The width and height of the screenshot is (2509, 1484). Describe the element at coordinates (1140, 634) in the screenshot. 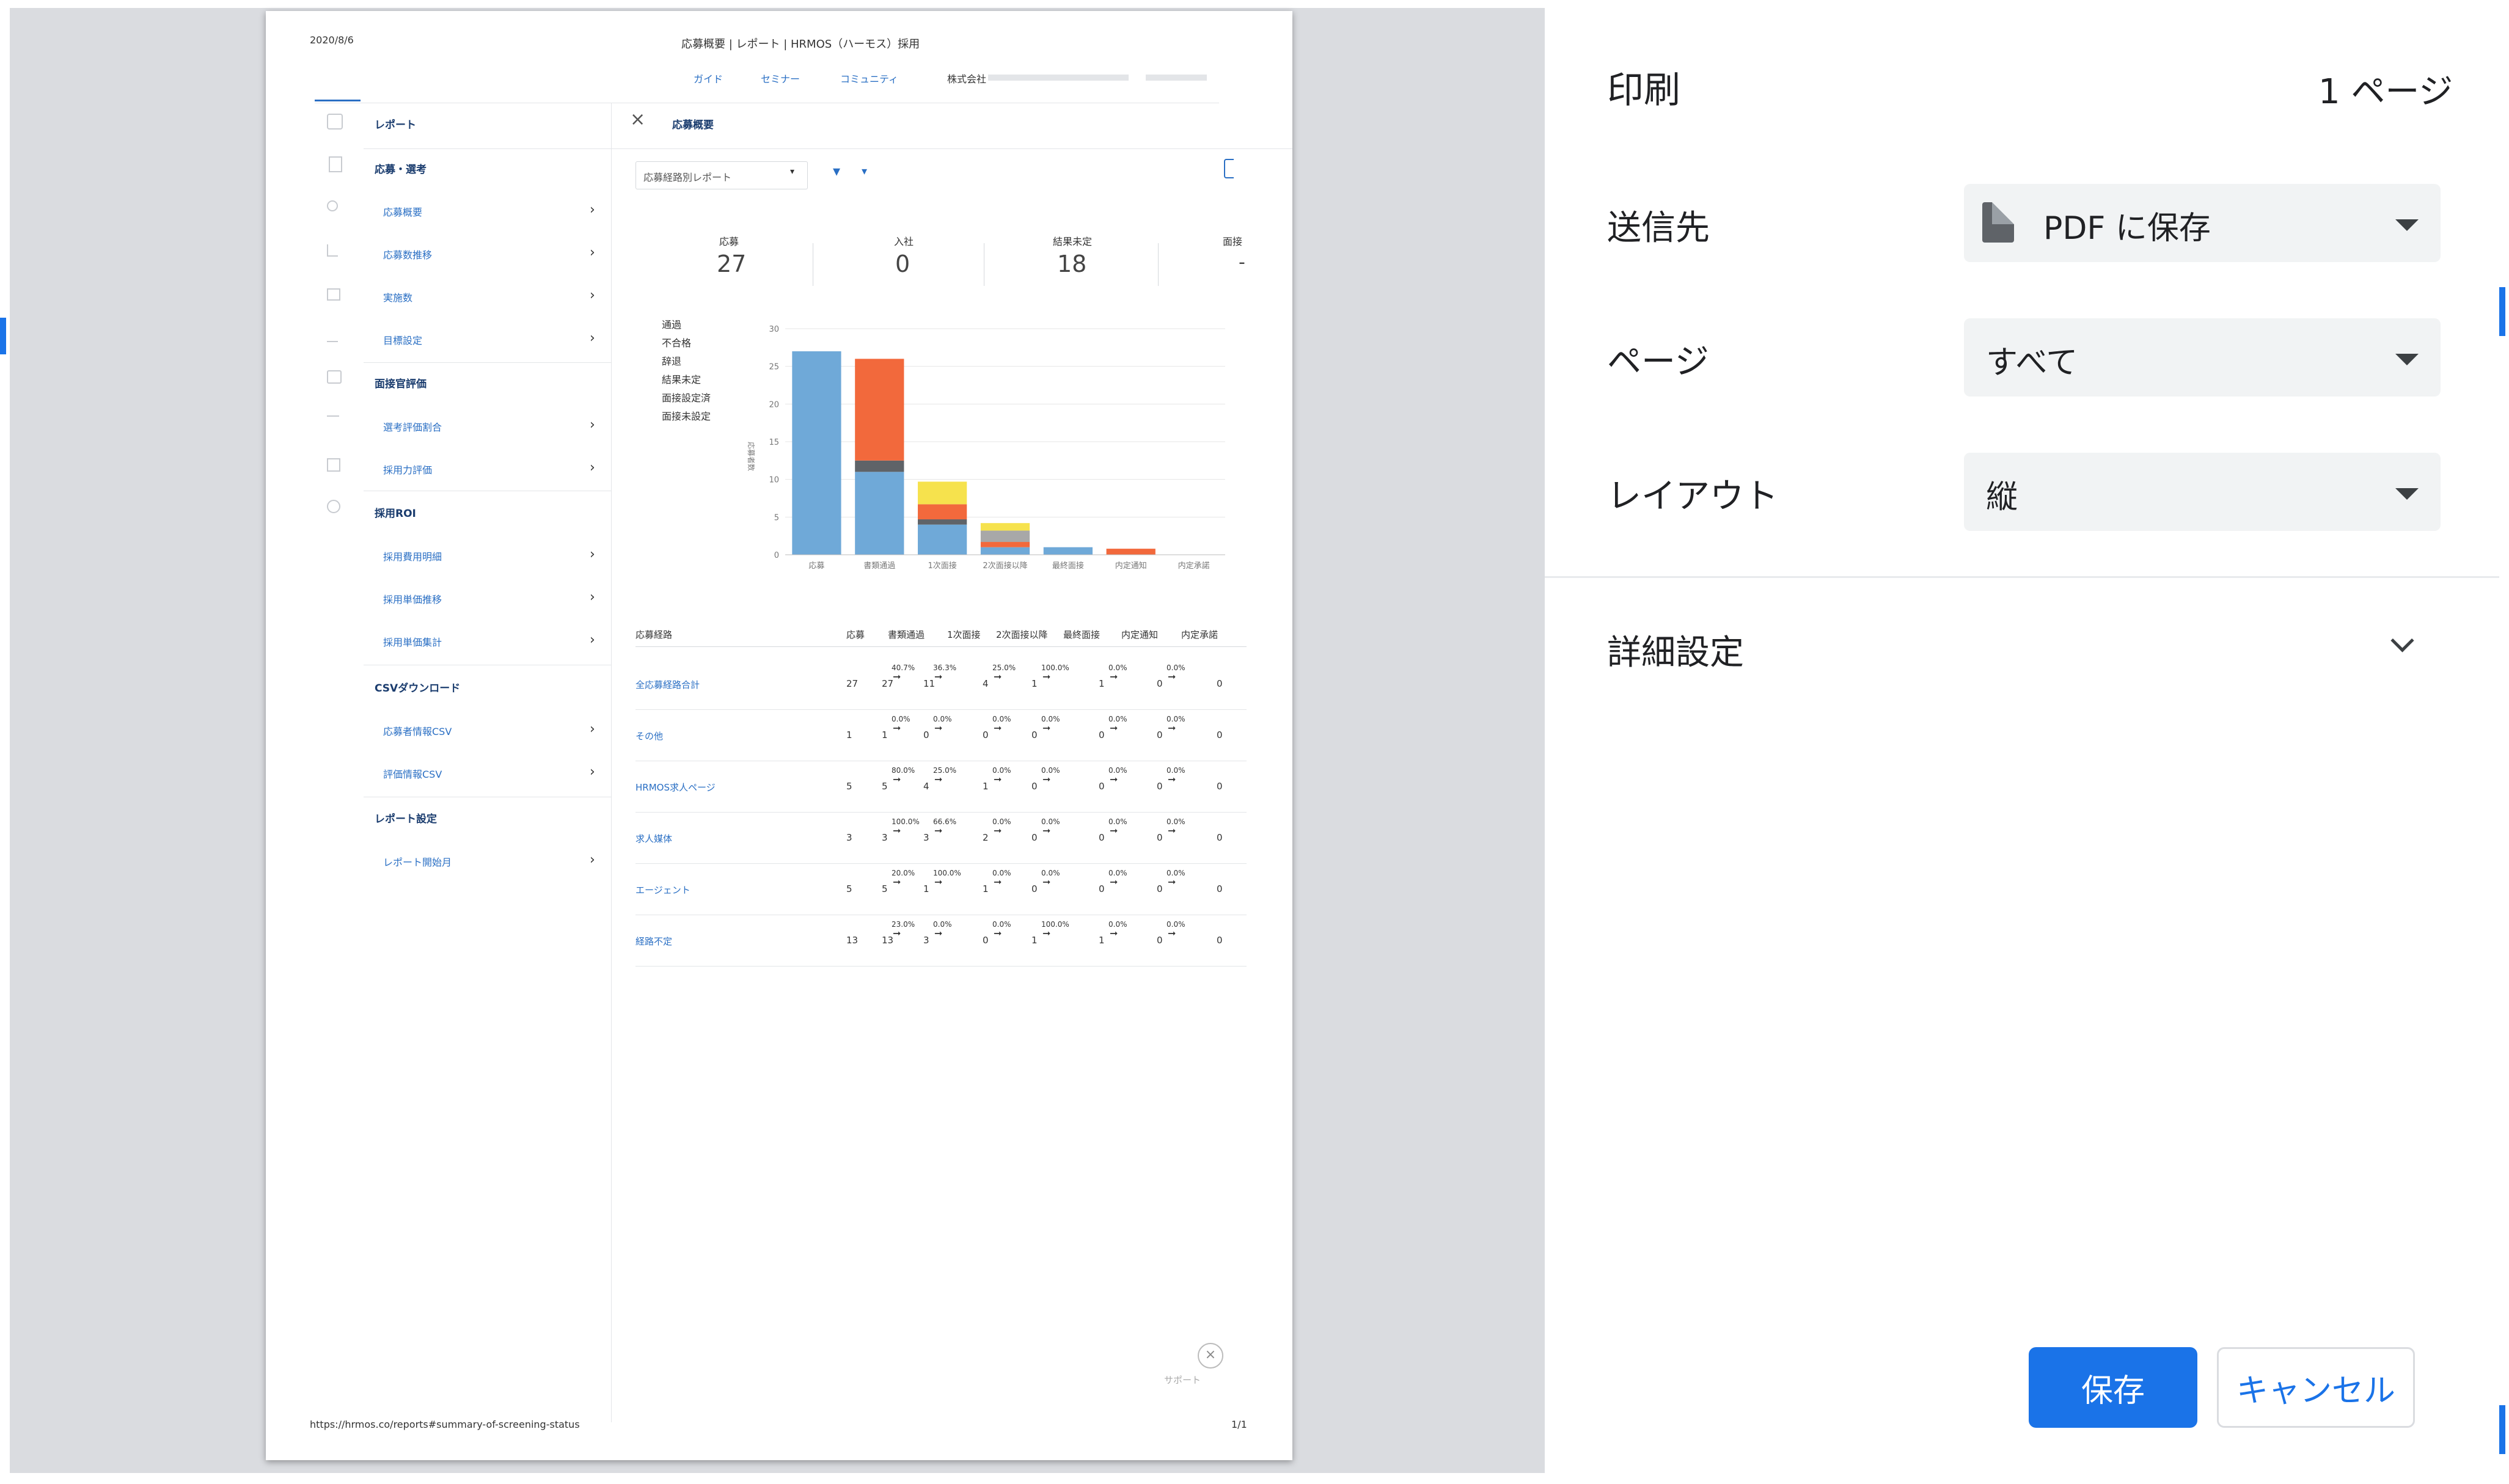

I see `table-header: 内定通知` at that location.